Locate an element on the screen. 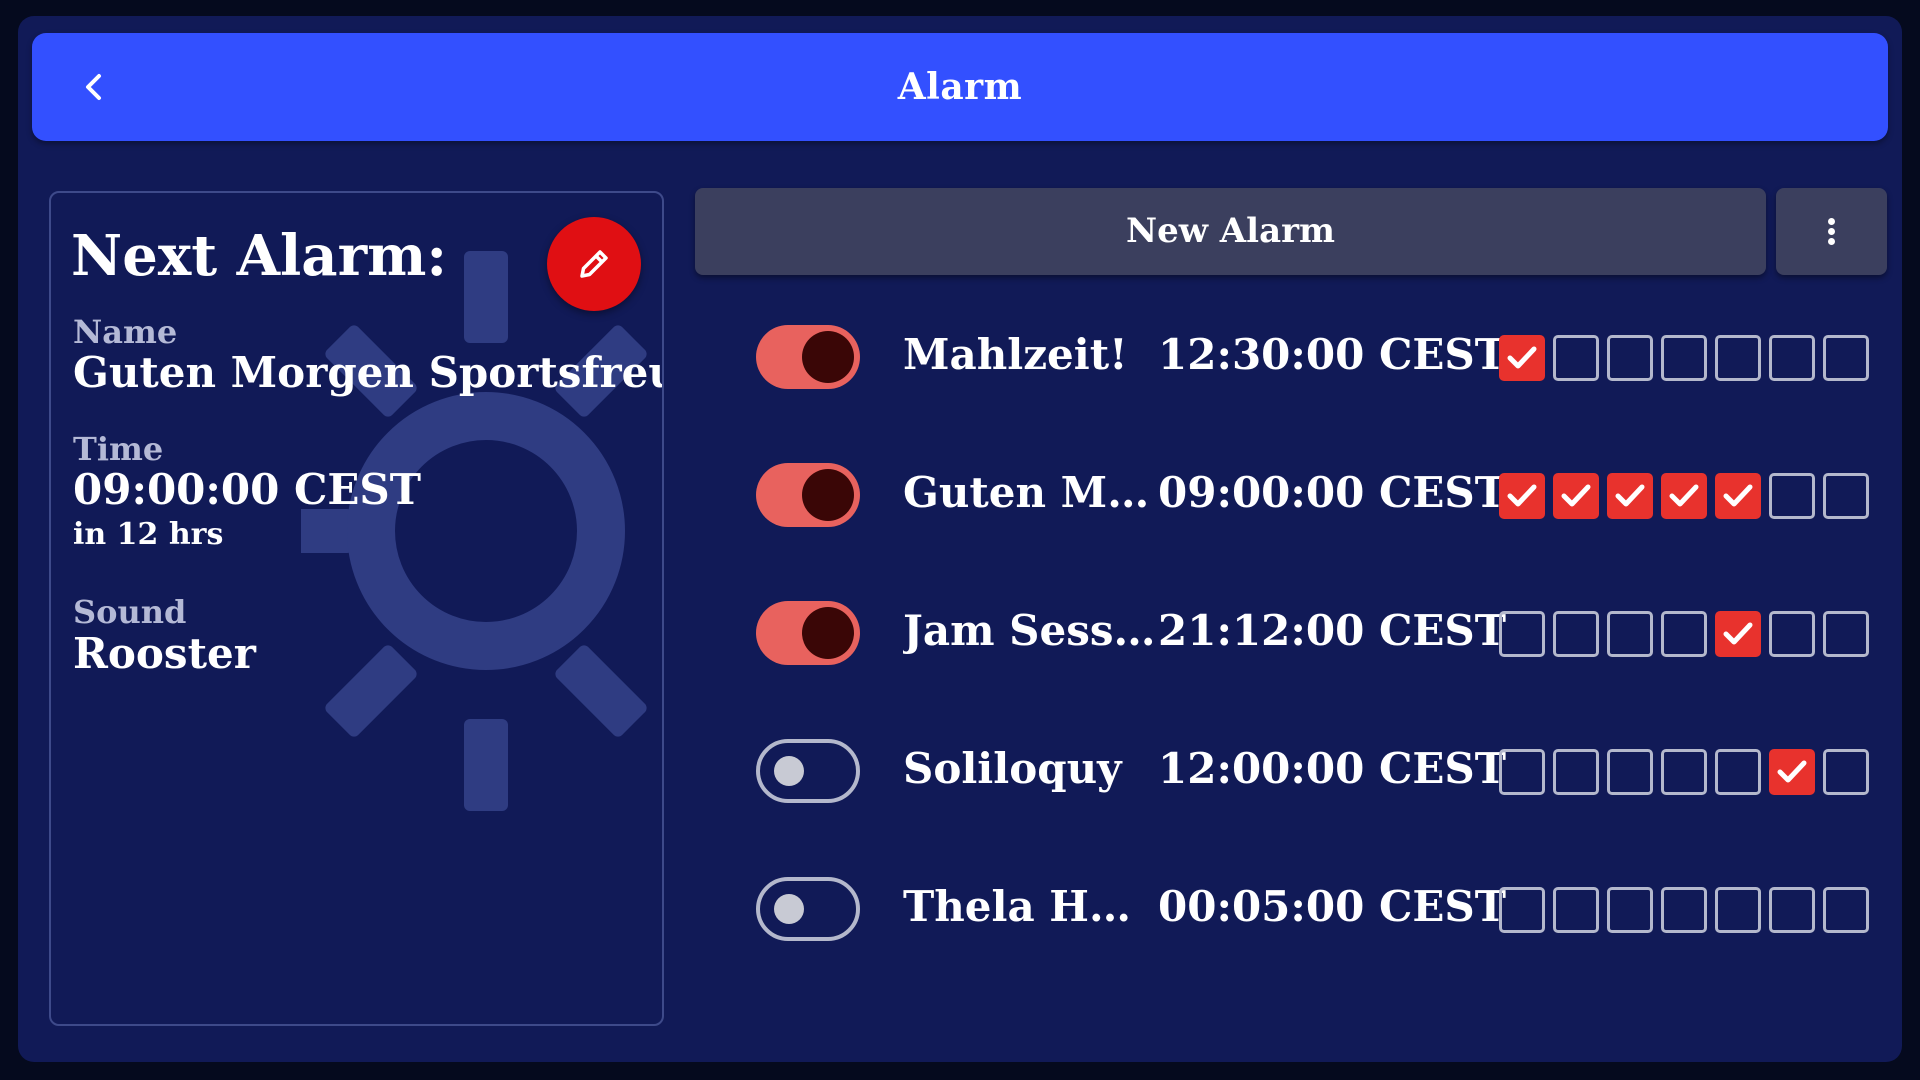 This screenshot has height=1080, width=1920. time-label: Time is located at coordinates (118, 449).